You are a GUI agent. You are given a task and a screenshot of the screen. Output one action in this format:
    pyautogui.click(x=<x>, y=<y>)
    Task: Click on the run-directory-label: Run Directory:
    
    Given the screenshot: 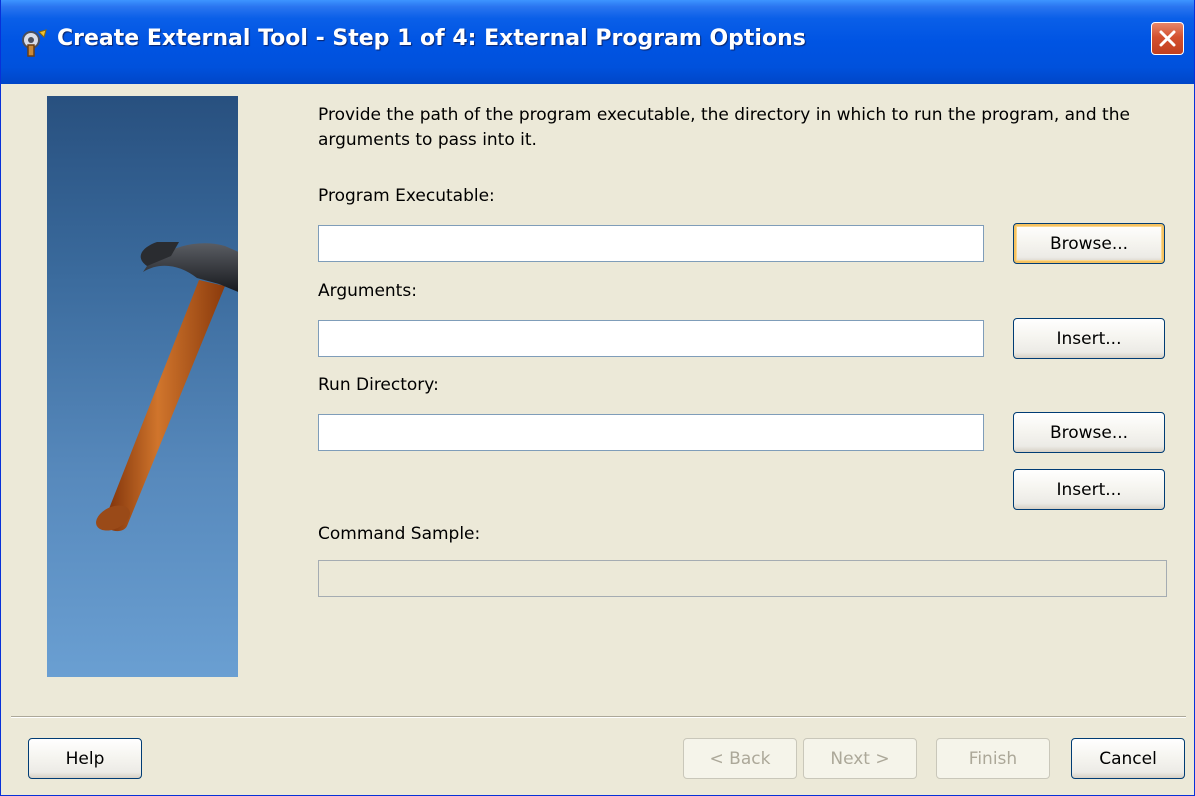 What is the action you would take?
    pyautogui.click(x=378, y=385)
    